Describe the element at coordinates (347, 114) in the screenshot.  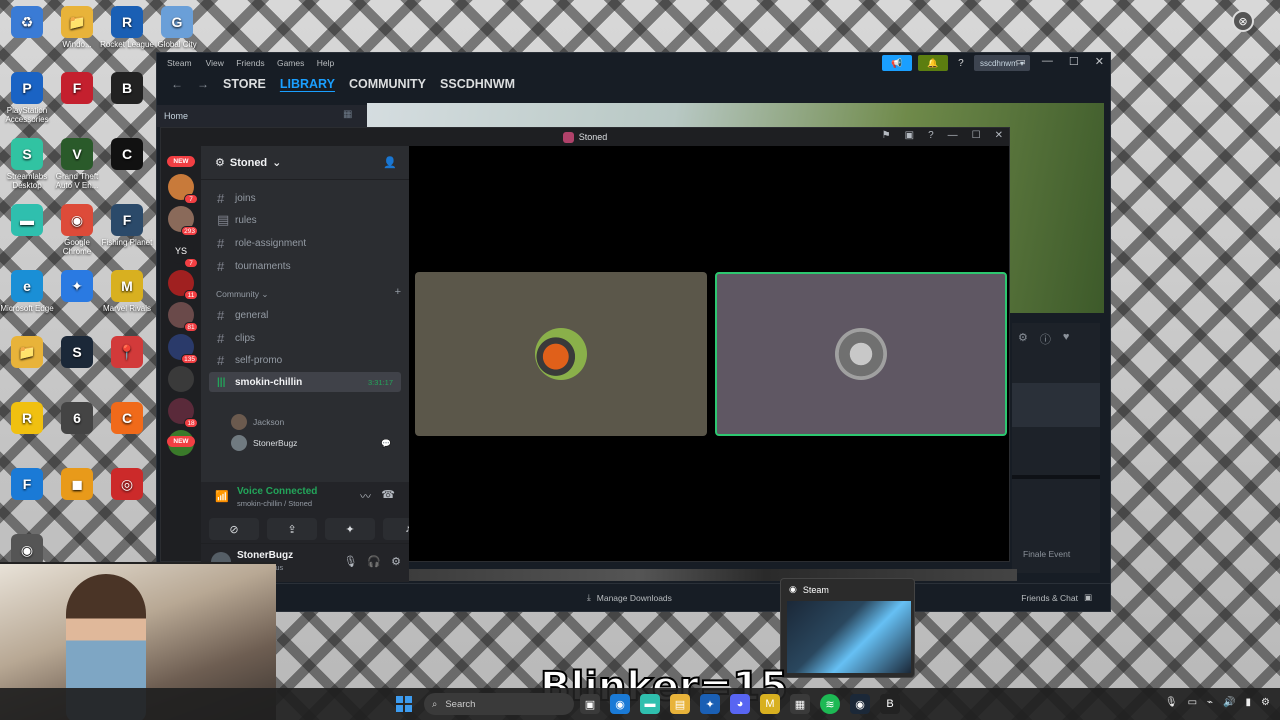
I see `grid-view-icon: ▦` at that location.